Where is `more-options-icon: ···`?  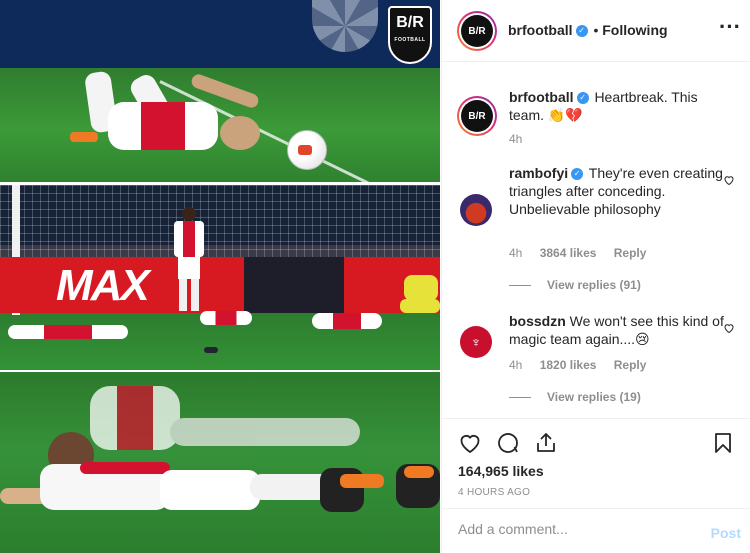
more-options-icon: ··· is located at coordinates (730, 27).